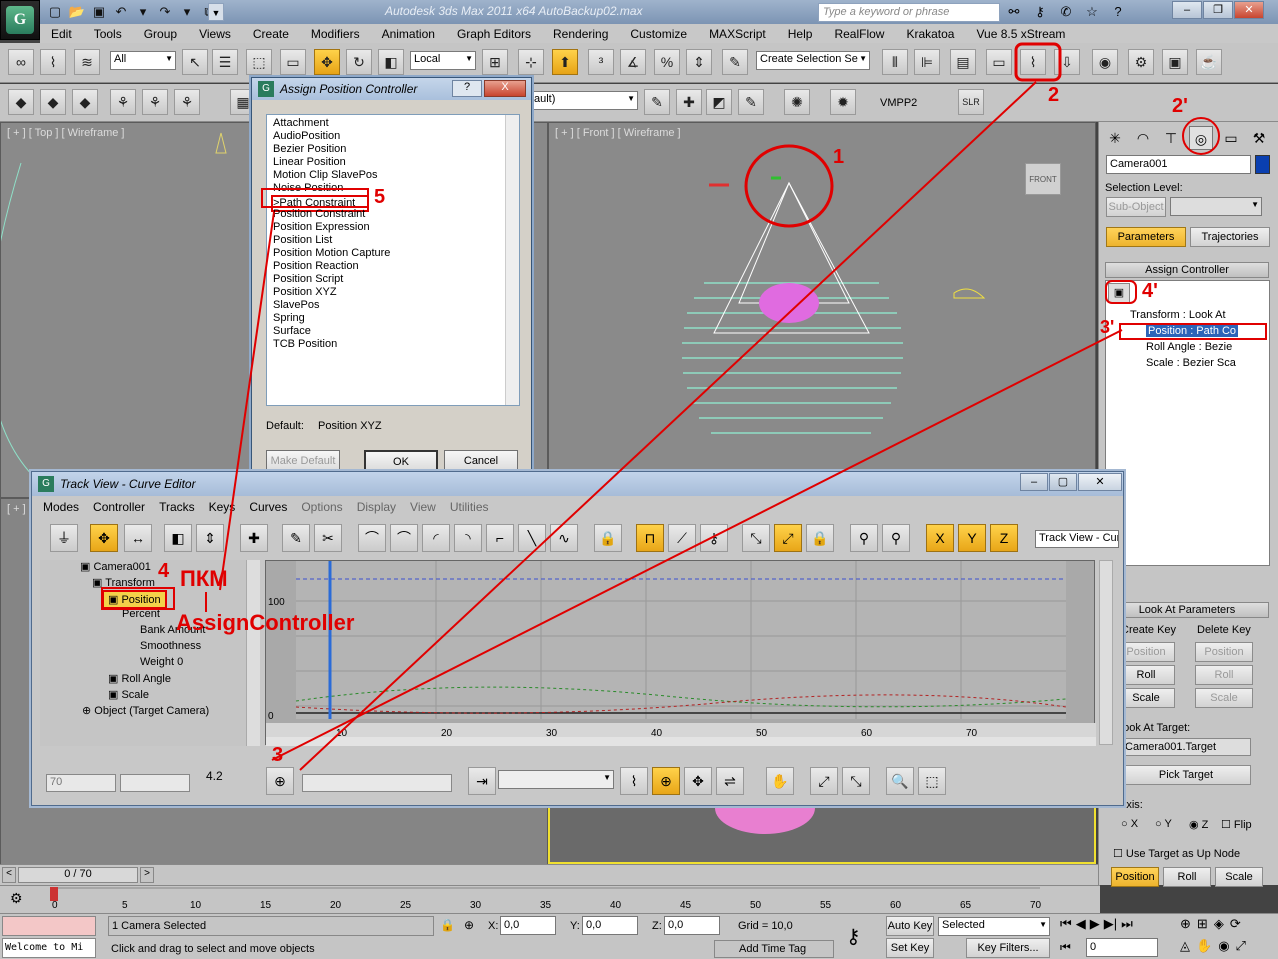 This screenshot has height=959, width=1278. I want to click on angle-snap-icon: ∡, so click(633, 62).